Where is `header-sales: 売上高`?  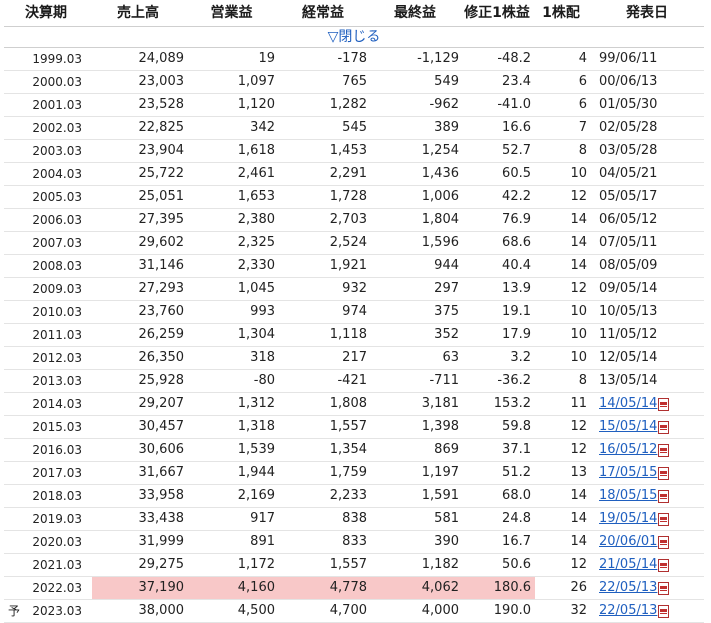 header-sales: 売上高 is located at coordinates (140, 13).